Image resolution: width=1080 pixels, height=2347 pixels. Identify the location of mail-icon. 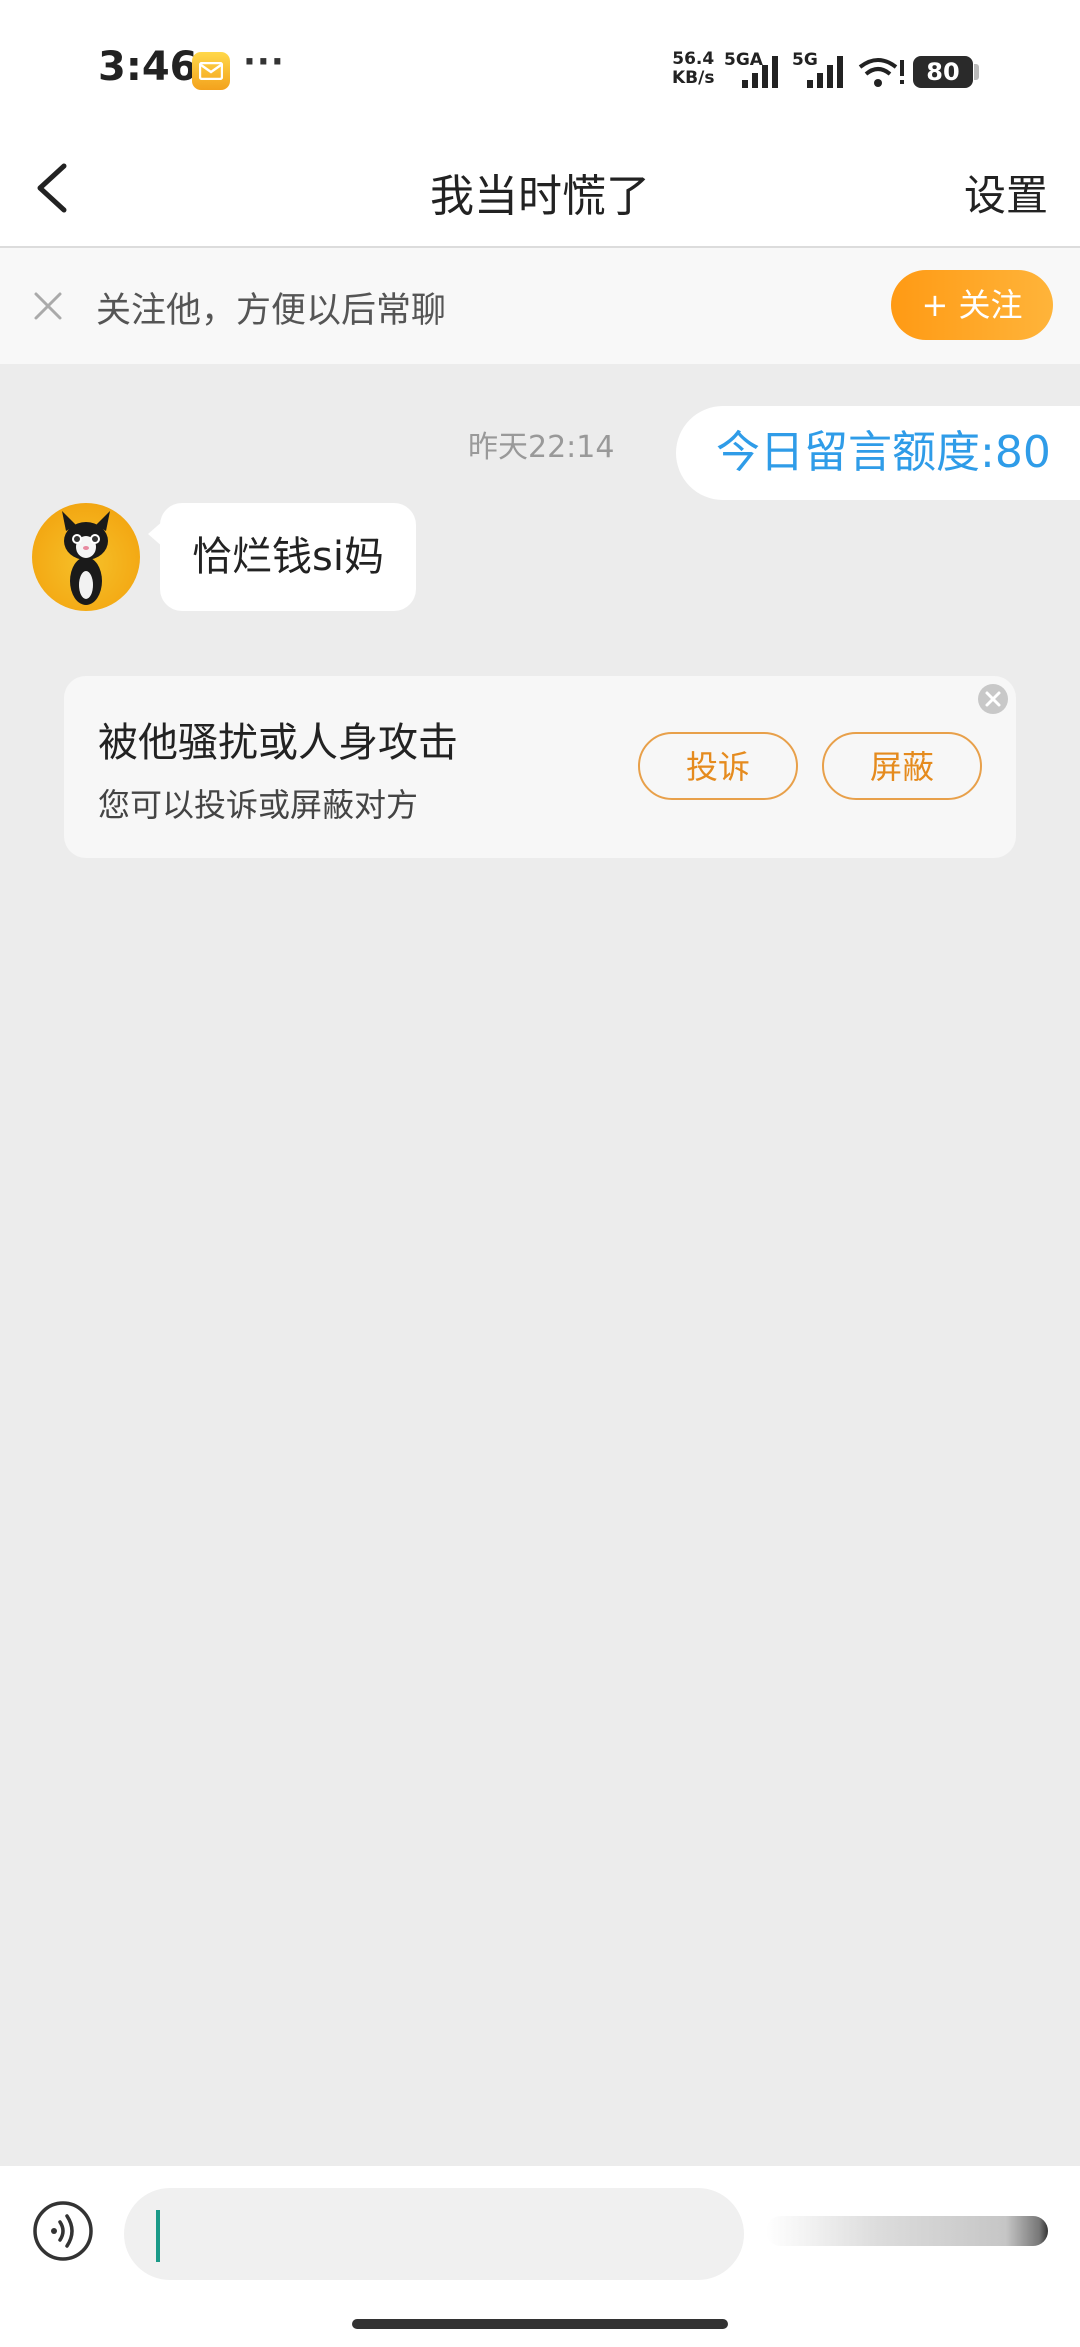
(211, 71).